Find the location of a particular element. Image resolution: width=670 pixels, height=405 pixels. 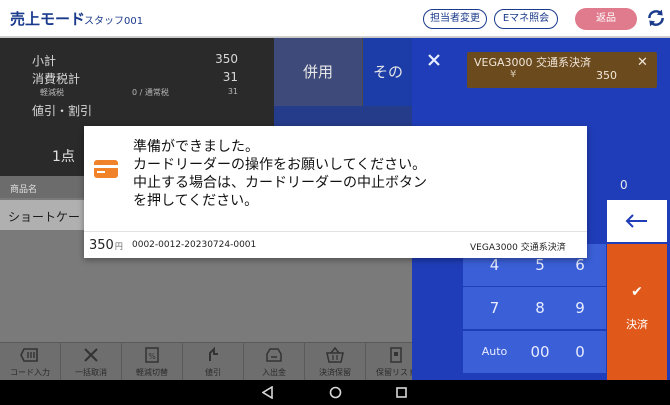

hold-list-icon is located at coordinates (396, 355).